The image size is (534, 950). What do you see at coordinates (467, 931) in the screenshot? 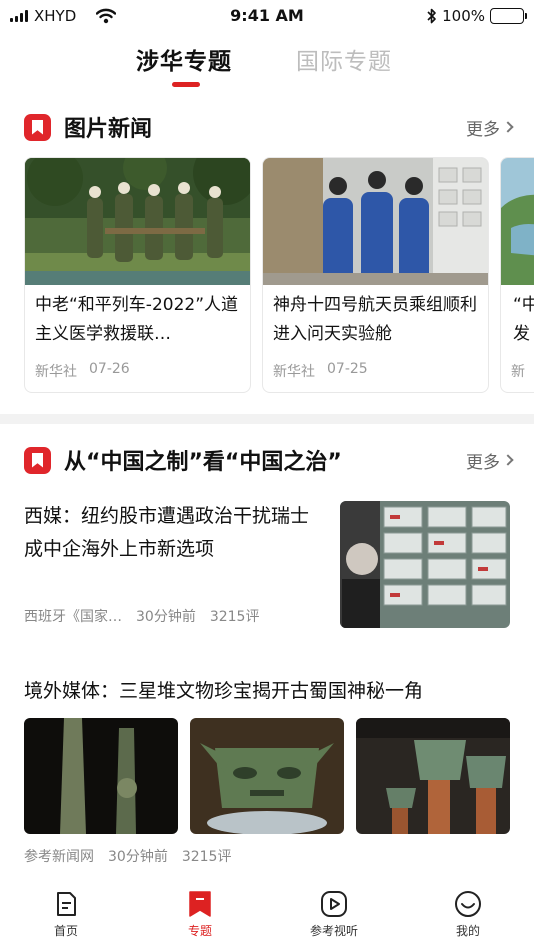
I see `nav-label: 我的` at bounding box center [467, 931].